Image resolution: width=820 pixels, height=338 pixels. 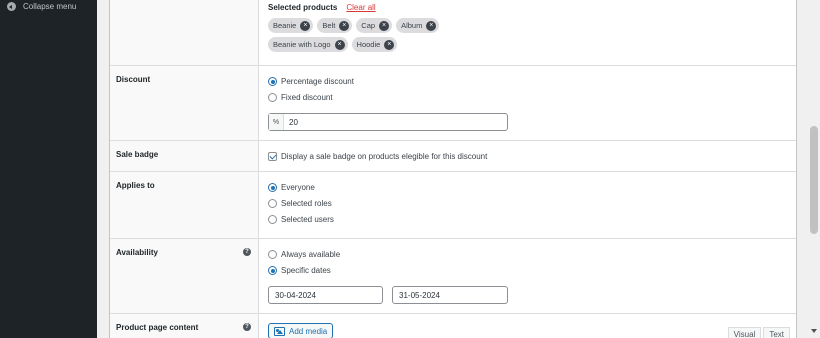 I want to click on scroll-down-icon, so click(x=814, y=331).